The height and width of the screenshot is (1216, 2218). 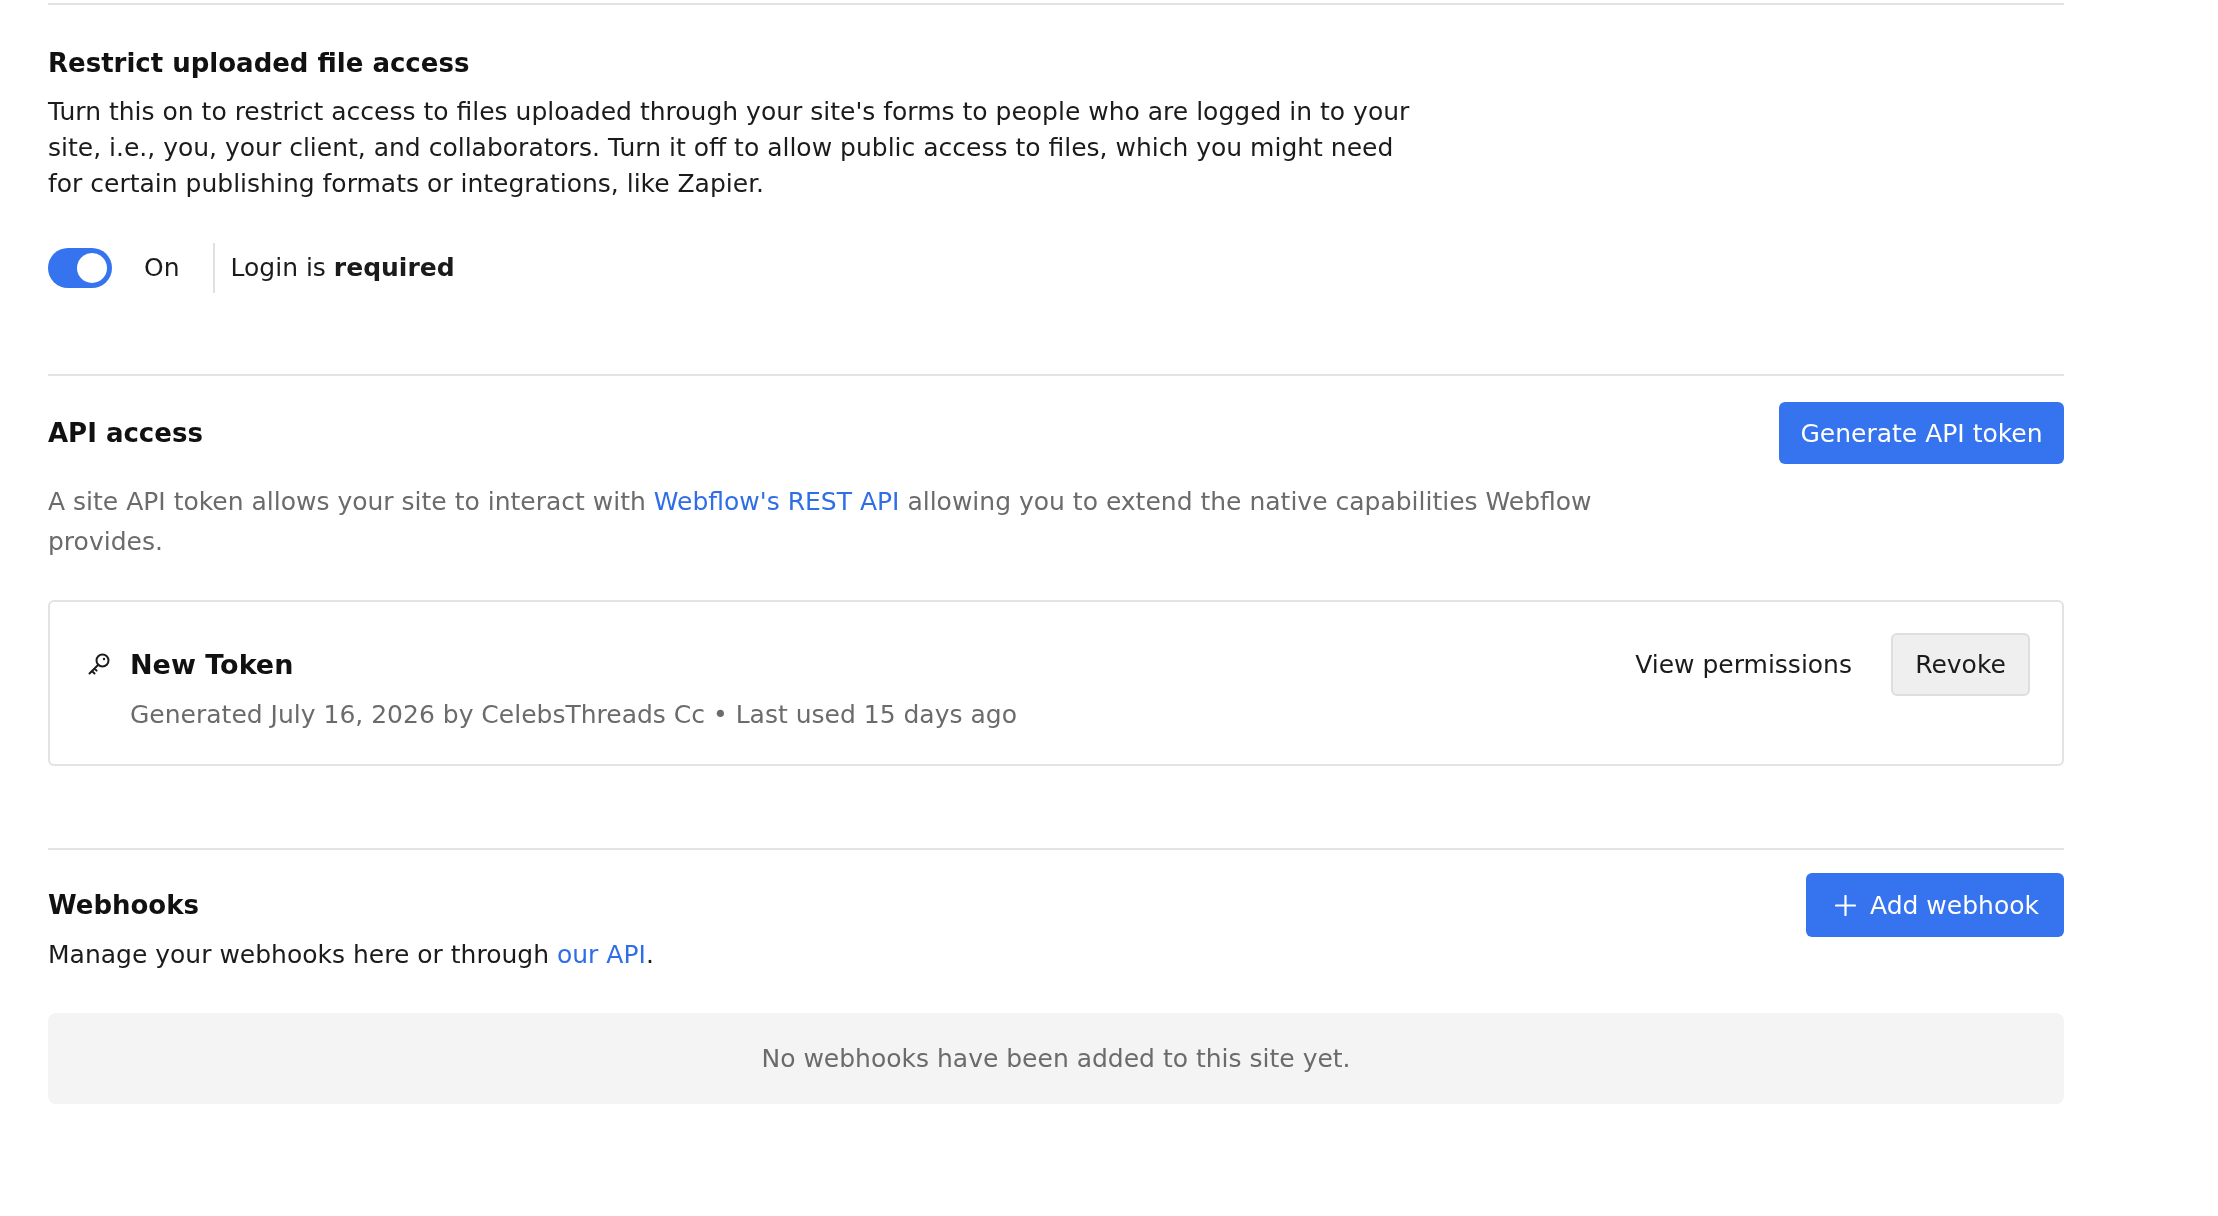 What do you see at coordinates (162, 268) in the screenshot?
I see `toggle-label: On` at bounding box center [162, 268].